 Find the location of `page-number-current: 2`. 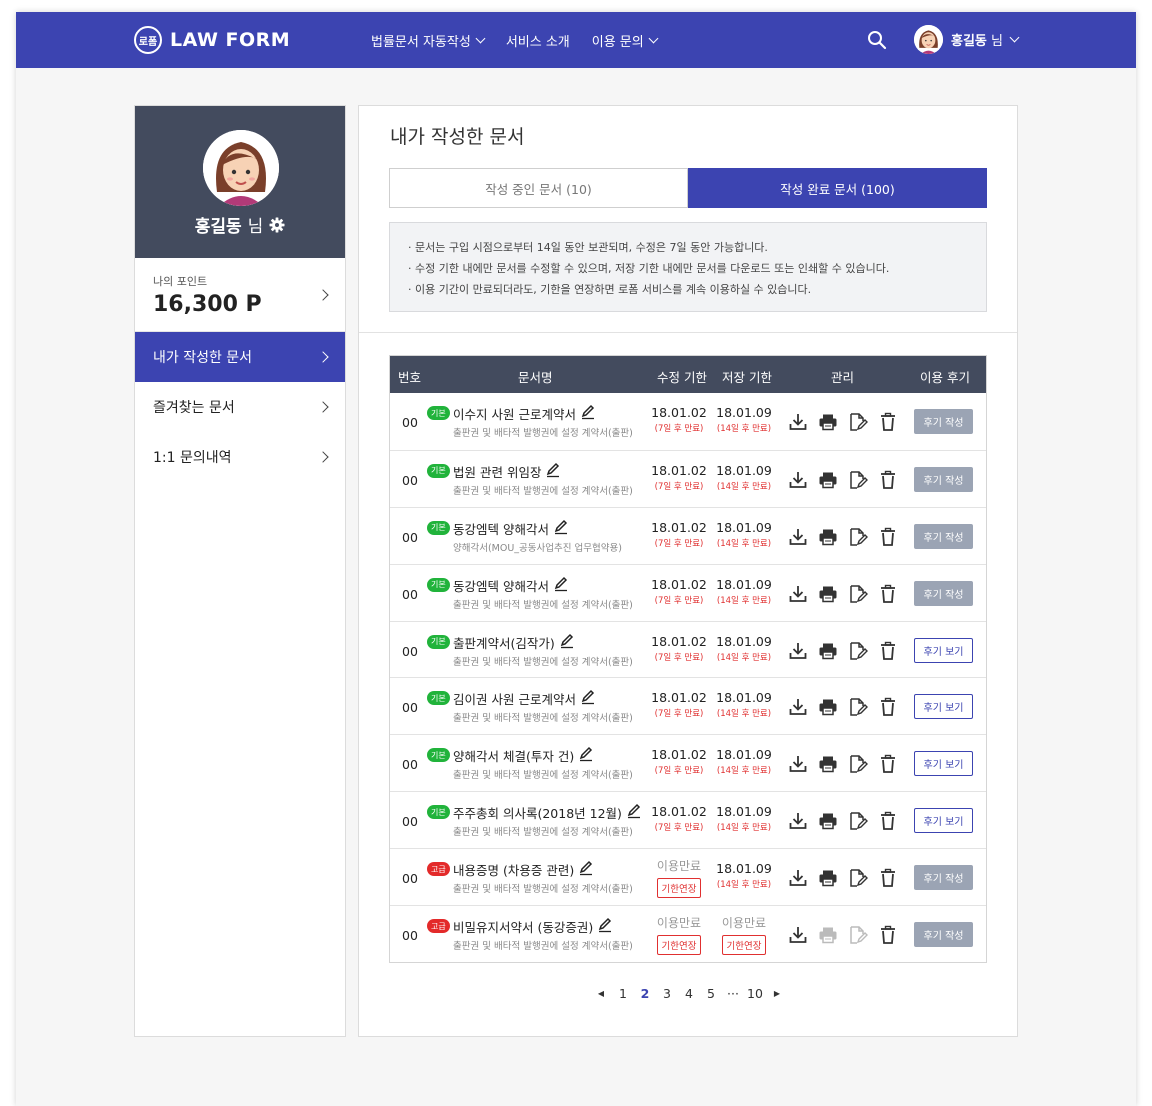

page-number-current: 2 is located at coordinates (645, 993).